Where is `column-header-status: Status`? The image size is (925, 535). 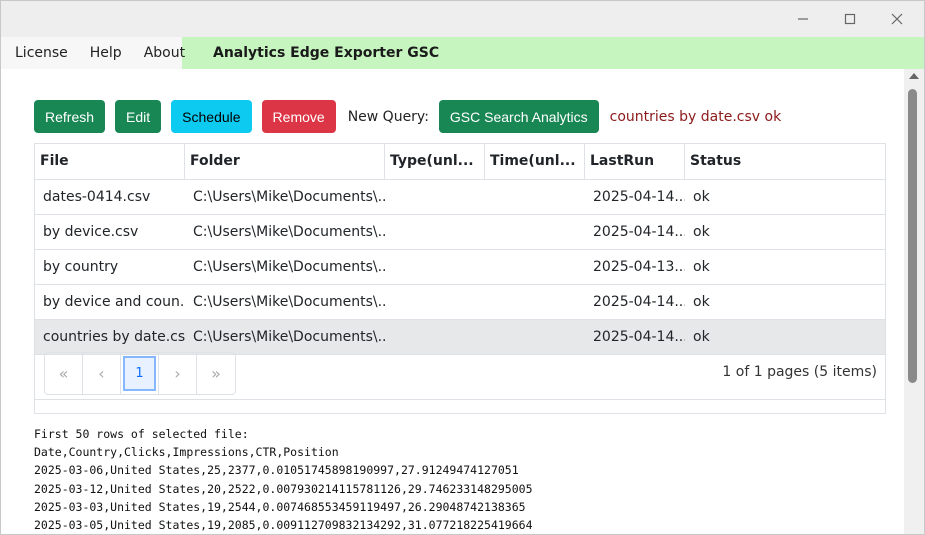 column-header-status: Status is located at coordinates (785, 161).